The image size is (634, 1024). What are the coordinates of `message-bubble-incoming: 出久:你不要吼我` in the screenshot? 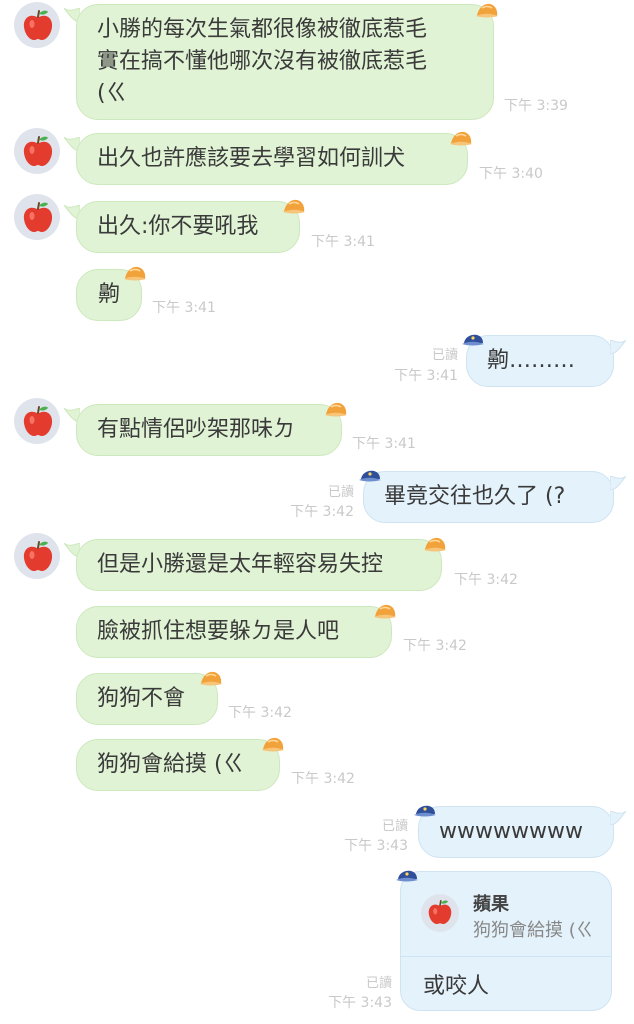 It's located at (188, 227).